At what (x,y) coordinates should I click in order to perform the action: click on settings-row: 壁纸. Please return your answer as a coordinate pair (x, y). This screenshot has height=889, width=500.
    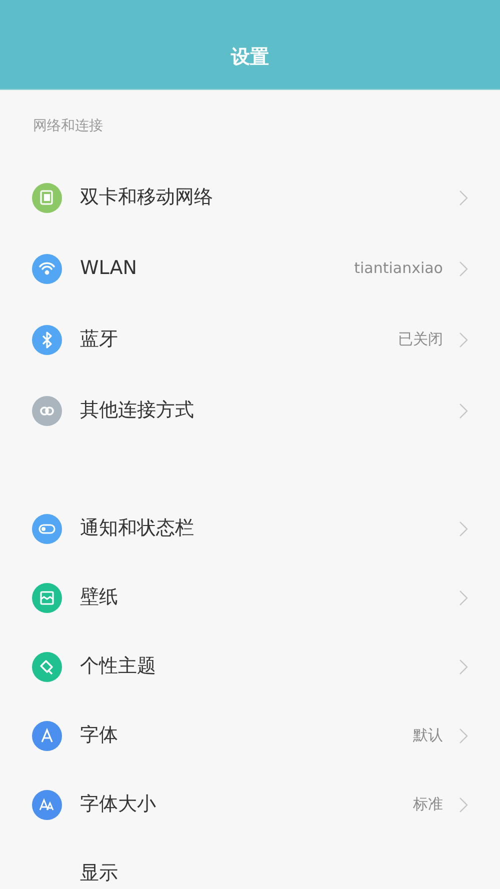
    Looking at the image, I should click on (250, 597).